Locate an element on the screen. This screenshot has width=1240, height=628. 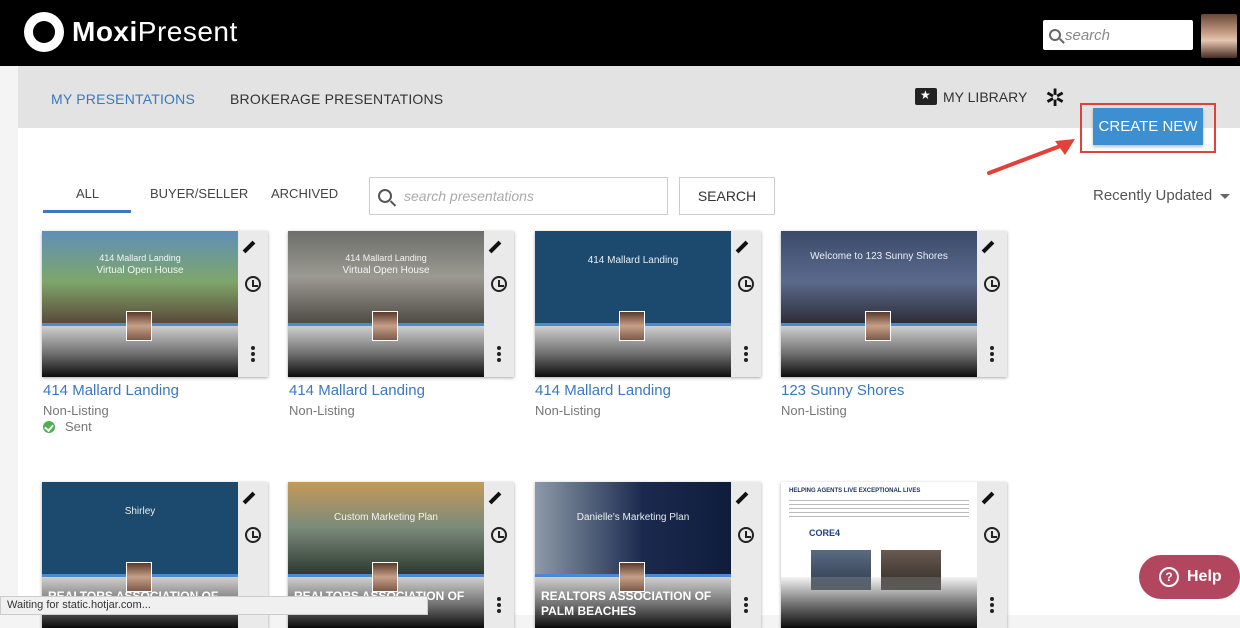
global-search-placeholder: search is located at coordinates (1088, 35).